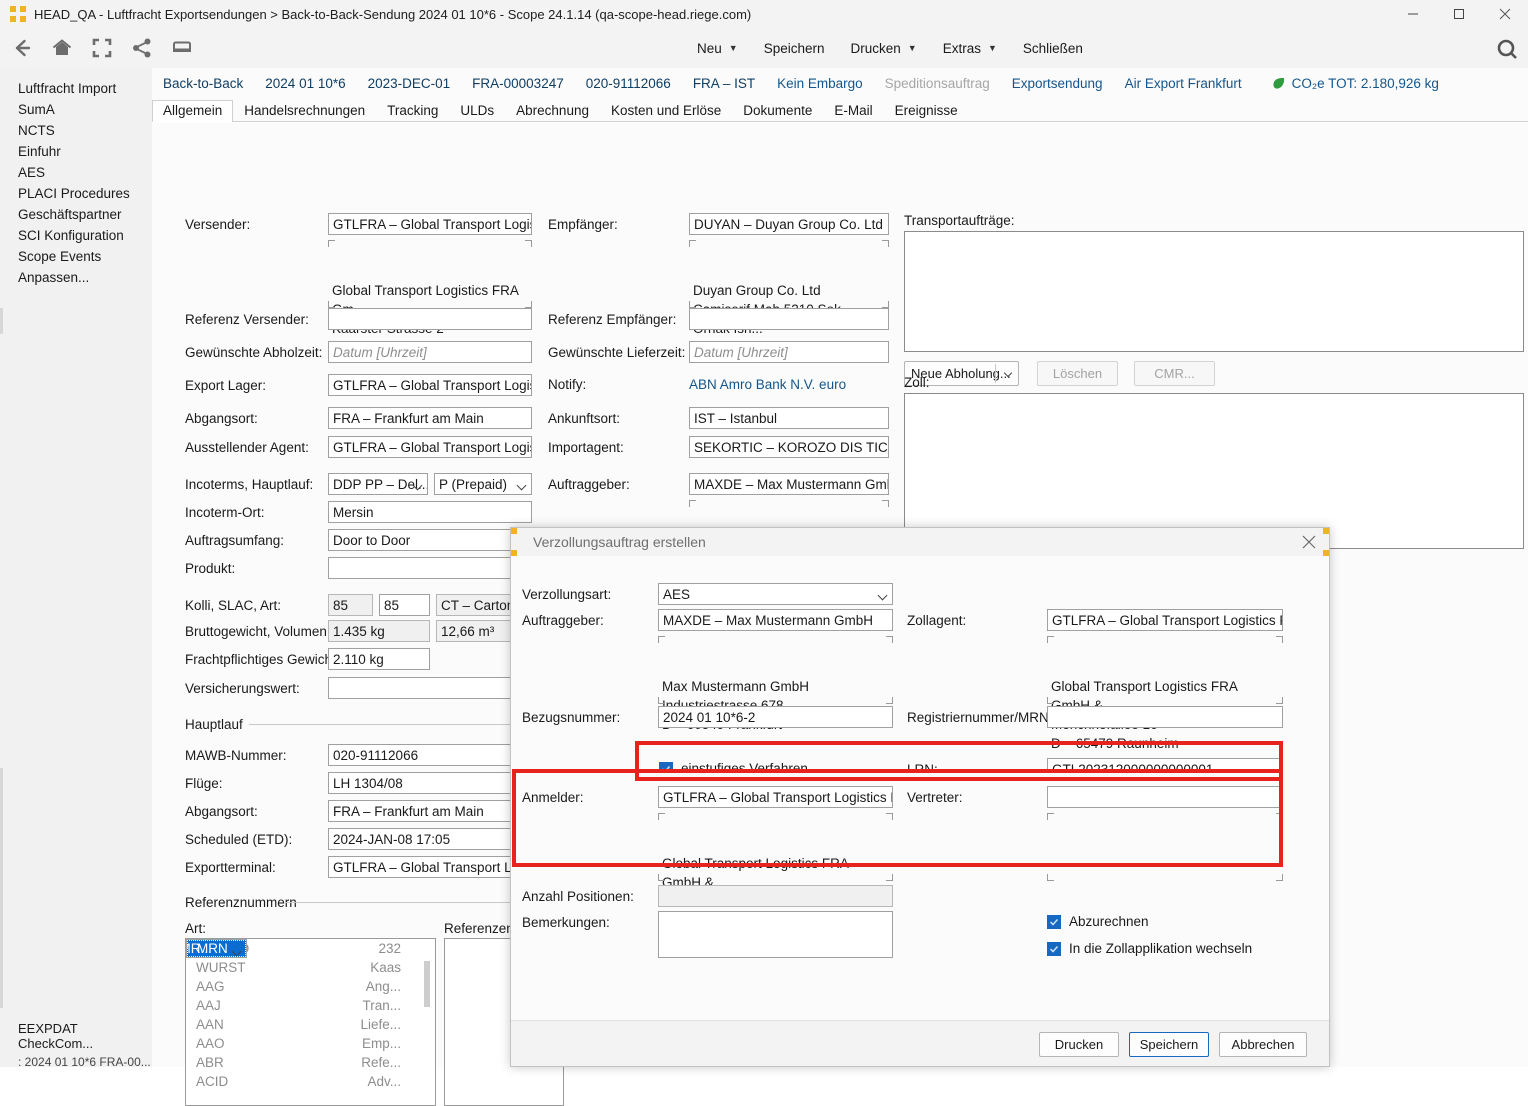 The width and height of the screenshot is (1528, 1106). Describe the element at coordinates (1459, 14) in the screenshot. I see `maximize-button` at that location.